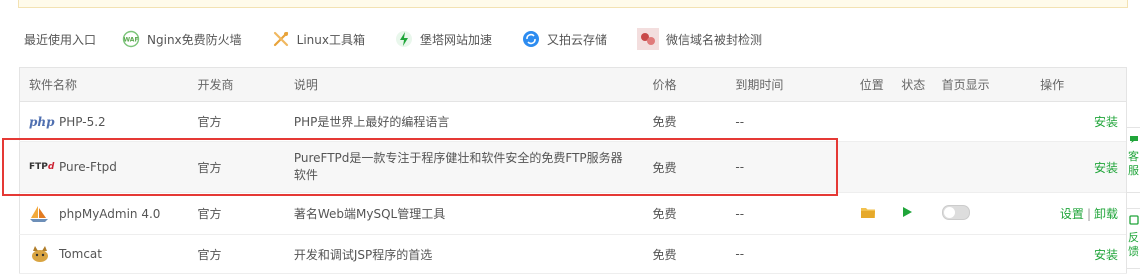  I want to click on name-cell: php PHP-5.2, so click(104, 121).